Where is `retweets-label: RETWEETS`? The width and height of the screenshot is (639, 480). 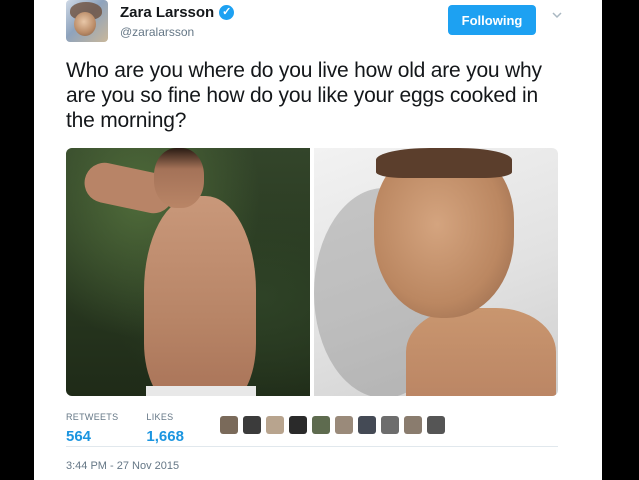 retweets-label: RETWEETS is located at coordinates (92, 417).